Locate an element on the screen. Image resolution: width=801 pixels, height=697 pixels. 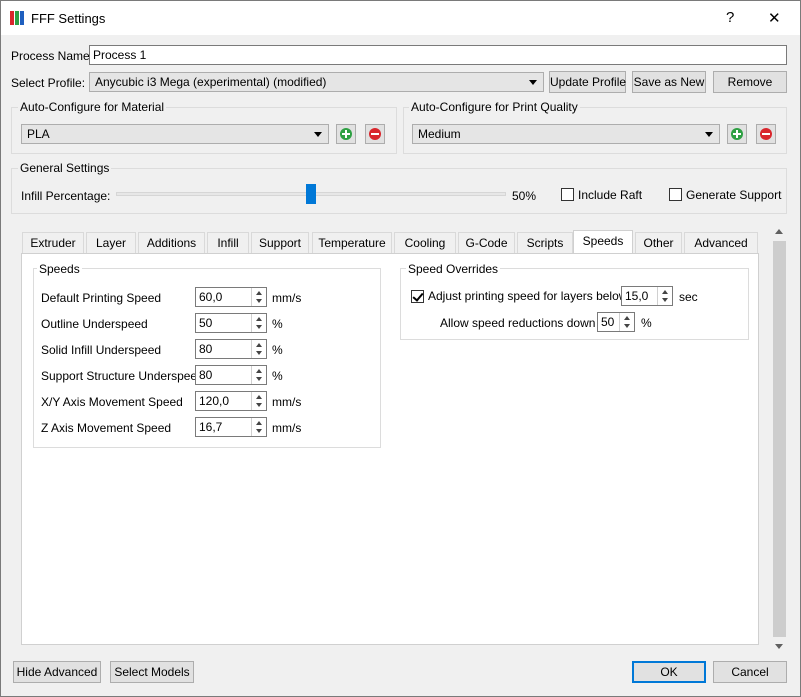
speed-row-label: X/Y Axis Movement Speed is located at coordinates (112, 402).